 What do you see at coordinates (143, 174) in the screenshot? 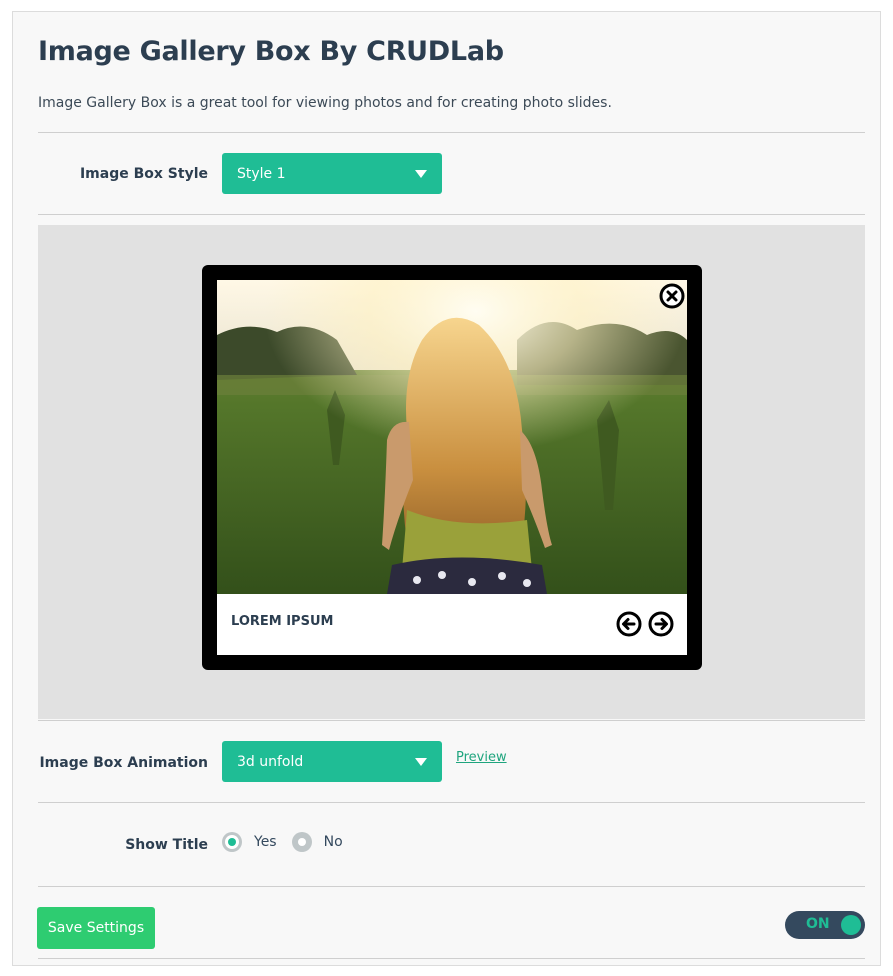
I see `image-box-style-label: Image Box Style` at bounding box center [143, 174].